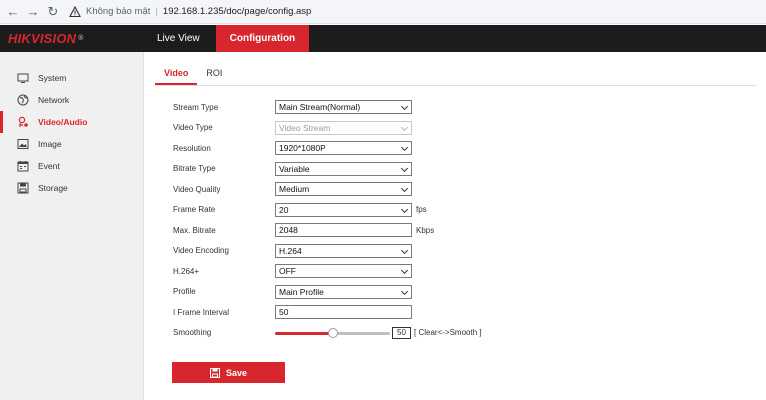 The height and width of the screenshot is (400, 766). I want to click on resolution-label: Resolution, so click(192, 148).